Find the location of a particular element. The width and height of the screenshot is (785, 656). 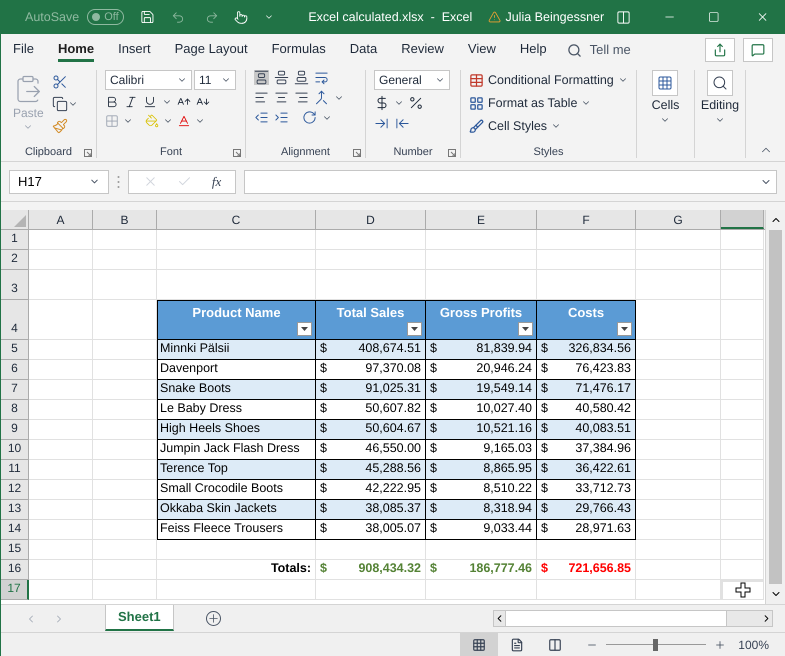

zoom-slider-thumb is located at coordinates (655, 644).